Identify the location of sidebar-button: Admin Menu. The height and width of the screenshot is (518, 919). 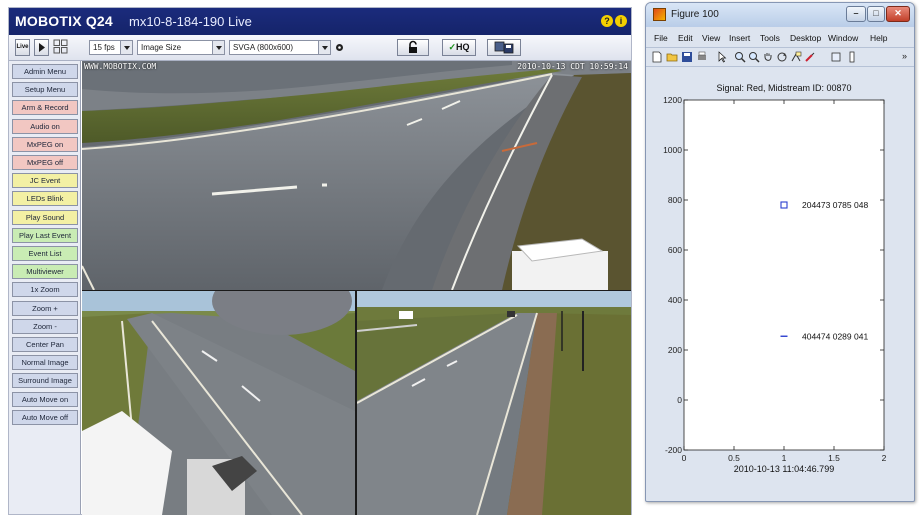
(45, 71).